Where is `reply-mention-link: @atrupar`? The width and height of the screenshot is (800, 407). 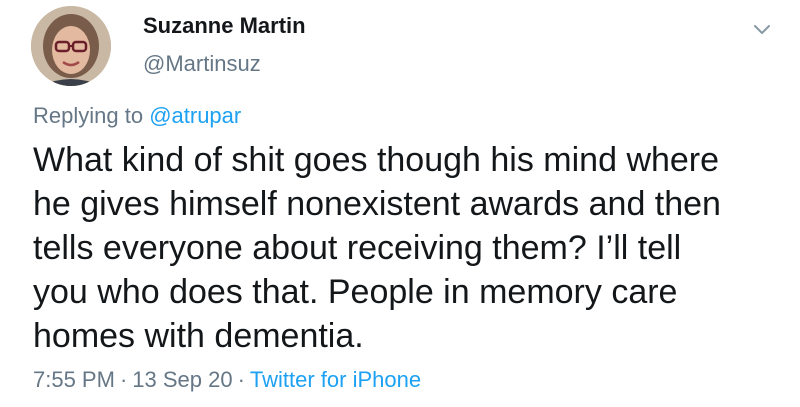
reply-mention-link: @atrupar is located at coordinates (195, 115).